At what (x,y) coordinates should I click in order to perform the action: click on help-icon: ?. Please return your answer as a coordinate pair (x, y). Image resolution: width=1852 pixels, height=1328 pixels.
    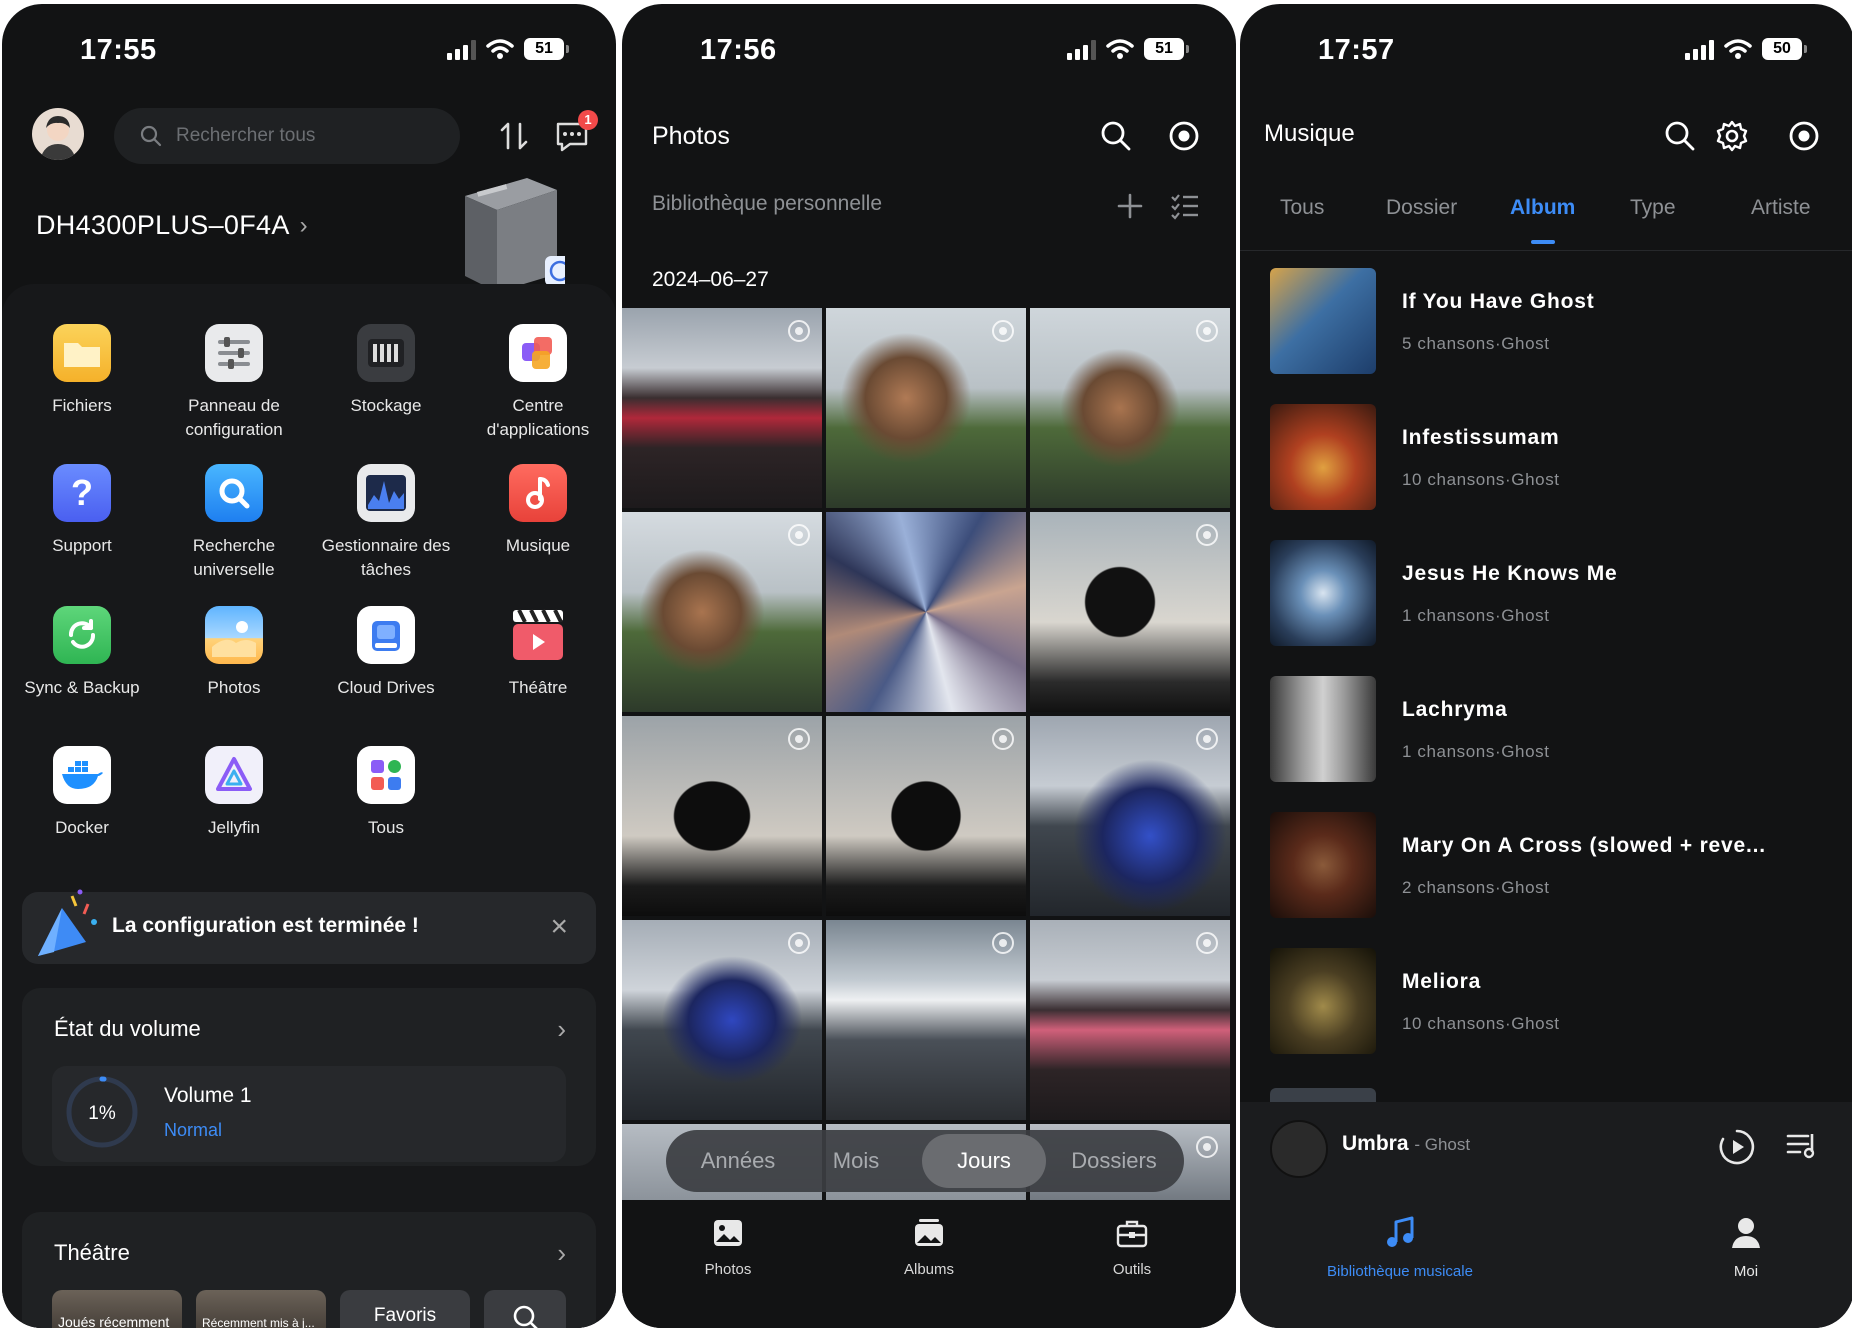
    Looking at the image, I should click on (82, 493).